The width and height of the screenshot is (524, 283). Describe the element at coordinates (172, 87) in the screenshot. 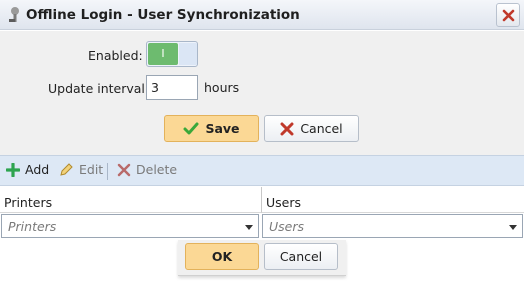

I see `update-interval-input` at that location.